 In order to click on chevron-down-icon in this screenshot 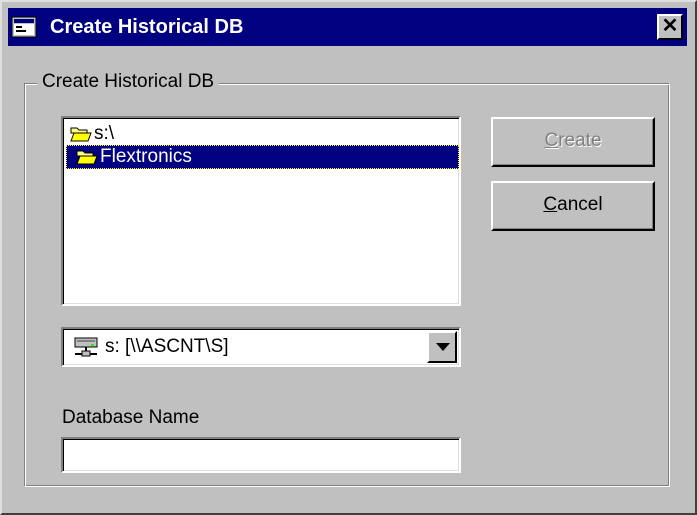, I will do `click(443, 347)`.